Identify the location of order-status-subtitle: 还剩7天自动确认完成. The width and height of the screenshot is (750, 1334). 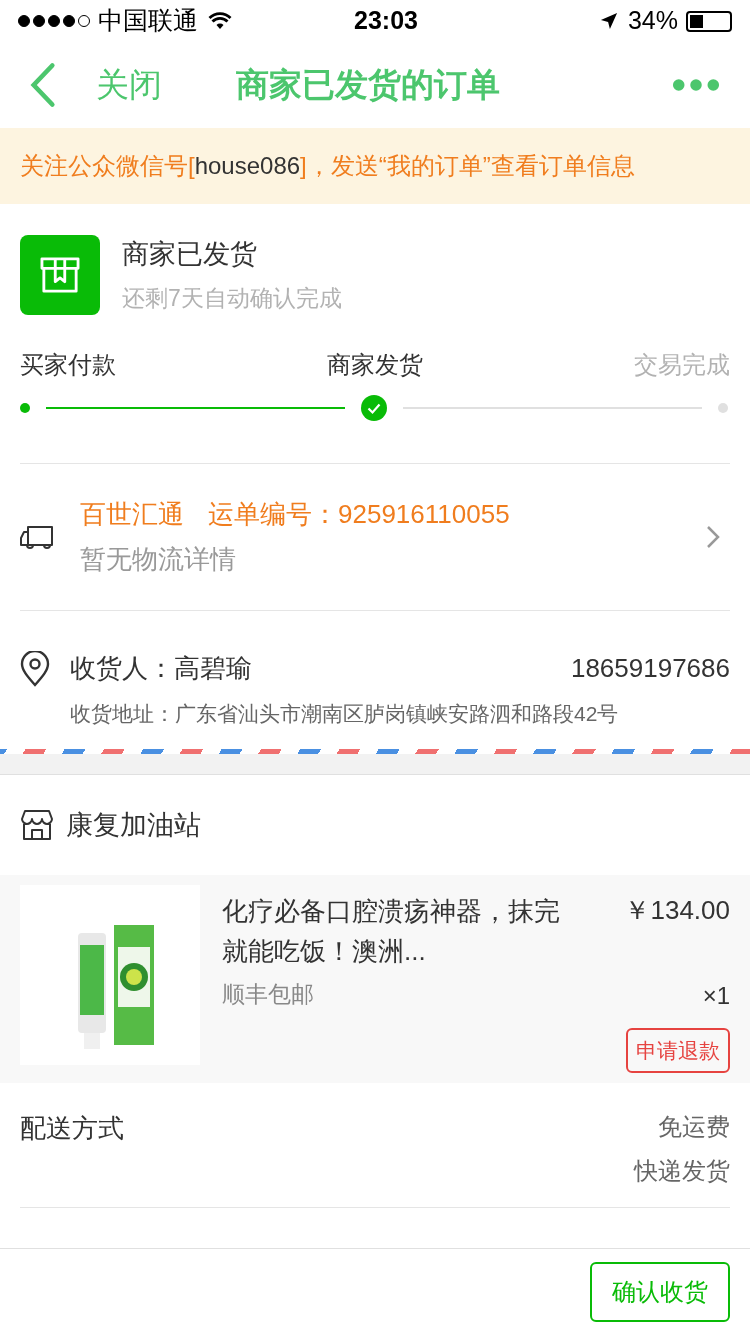
(232, 298).